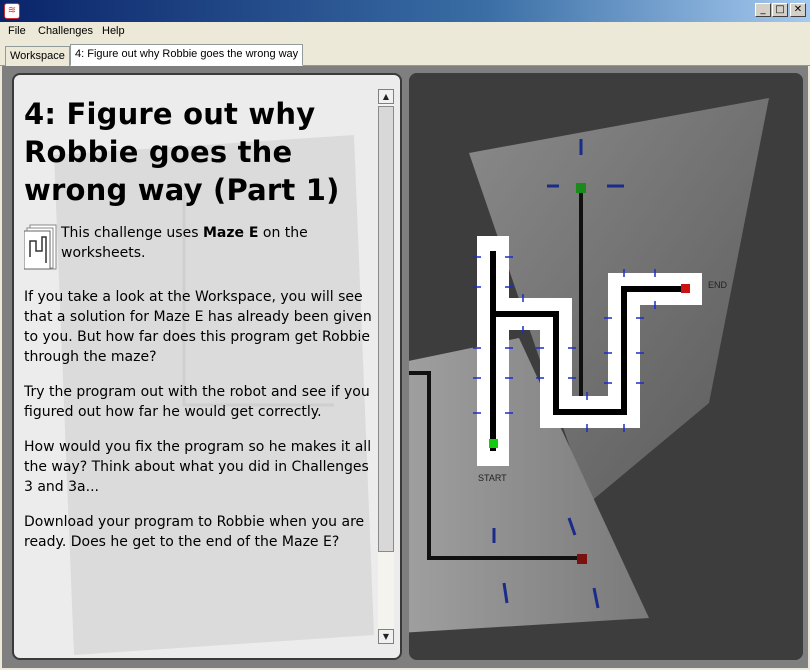 The width and height of the screenshot is (810, 670). Describe the element at coordinates (132, 233) in the screenshot. I see `intro-prefix: This challenge uses` at that location.